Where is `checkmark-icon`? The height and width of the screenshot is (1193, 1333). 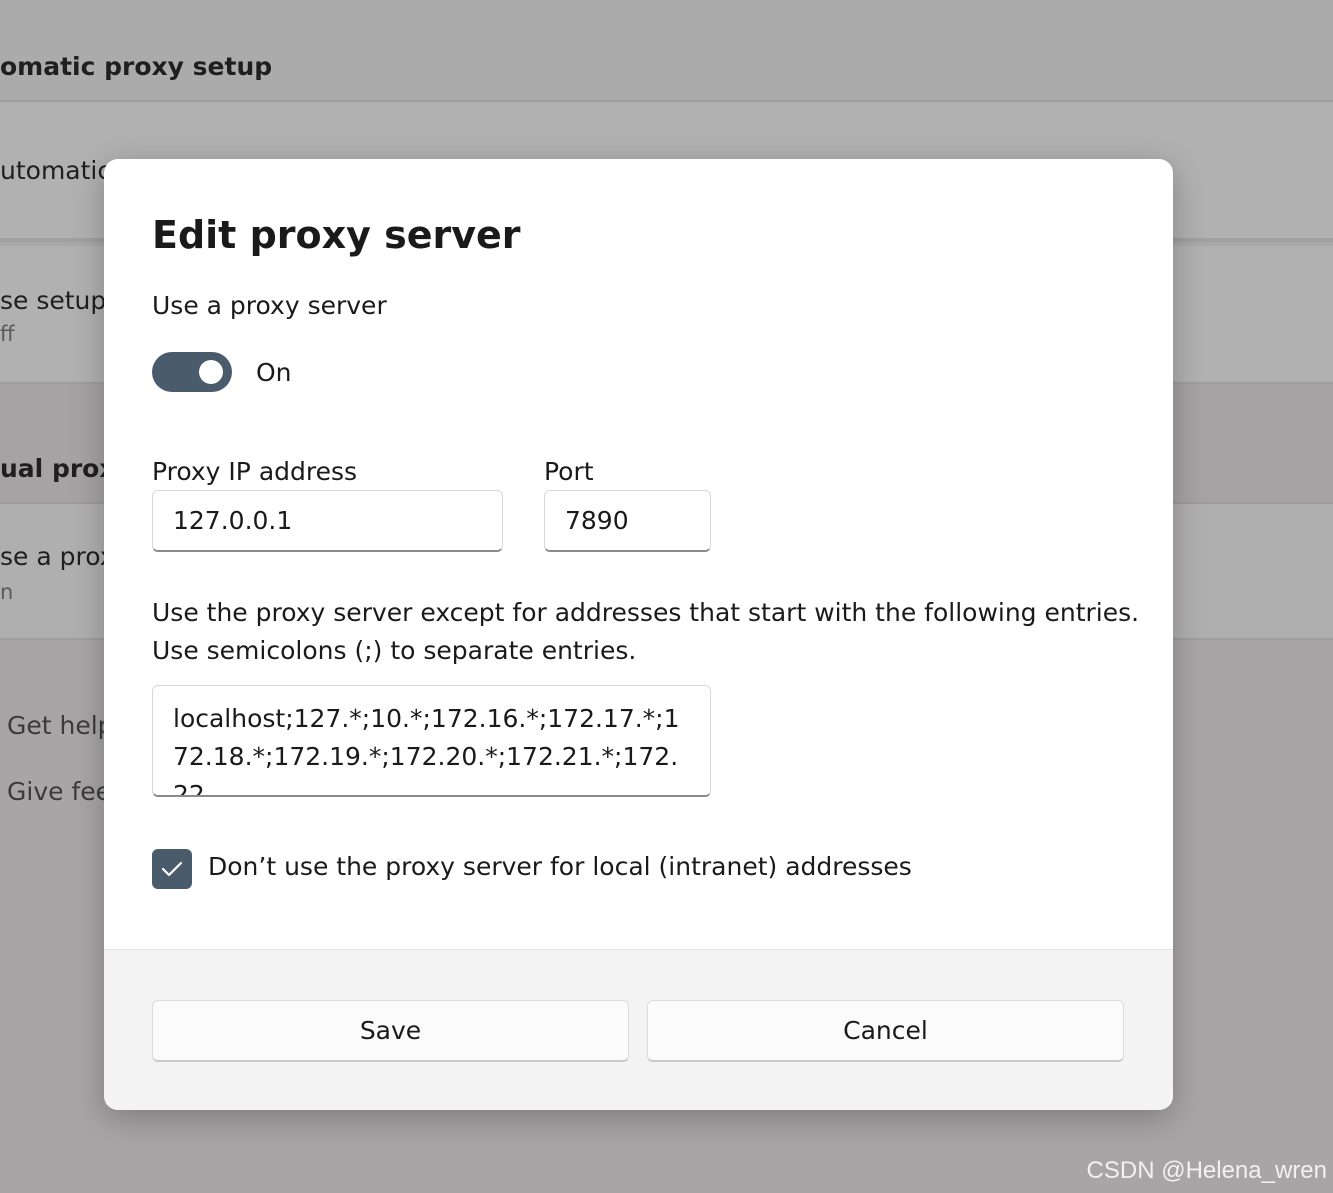
checkmark-icon is located at coordinates (172, 869).